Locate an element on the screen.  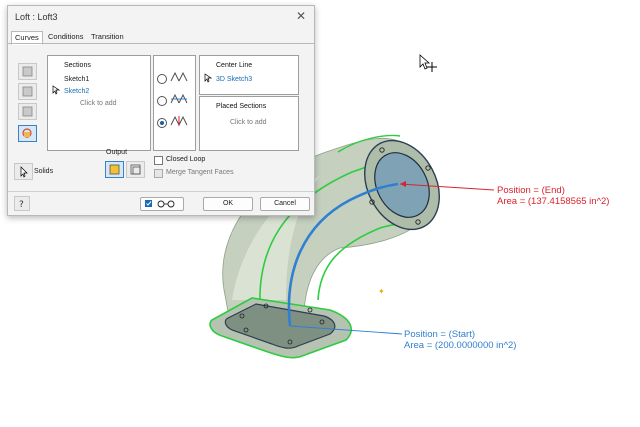
placed-sections-panel: Placed Sections Click to add is located at coordinates (249, 123).